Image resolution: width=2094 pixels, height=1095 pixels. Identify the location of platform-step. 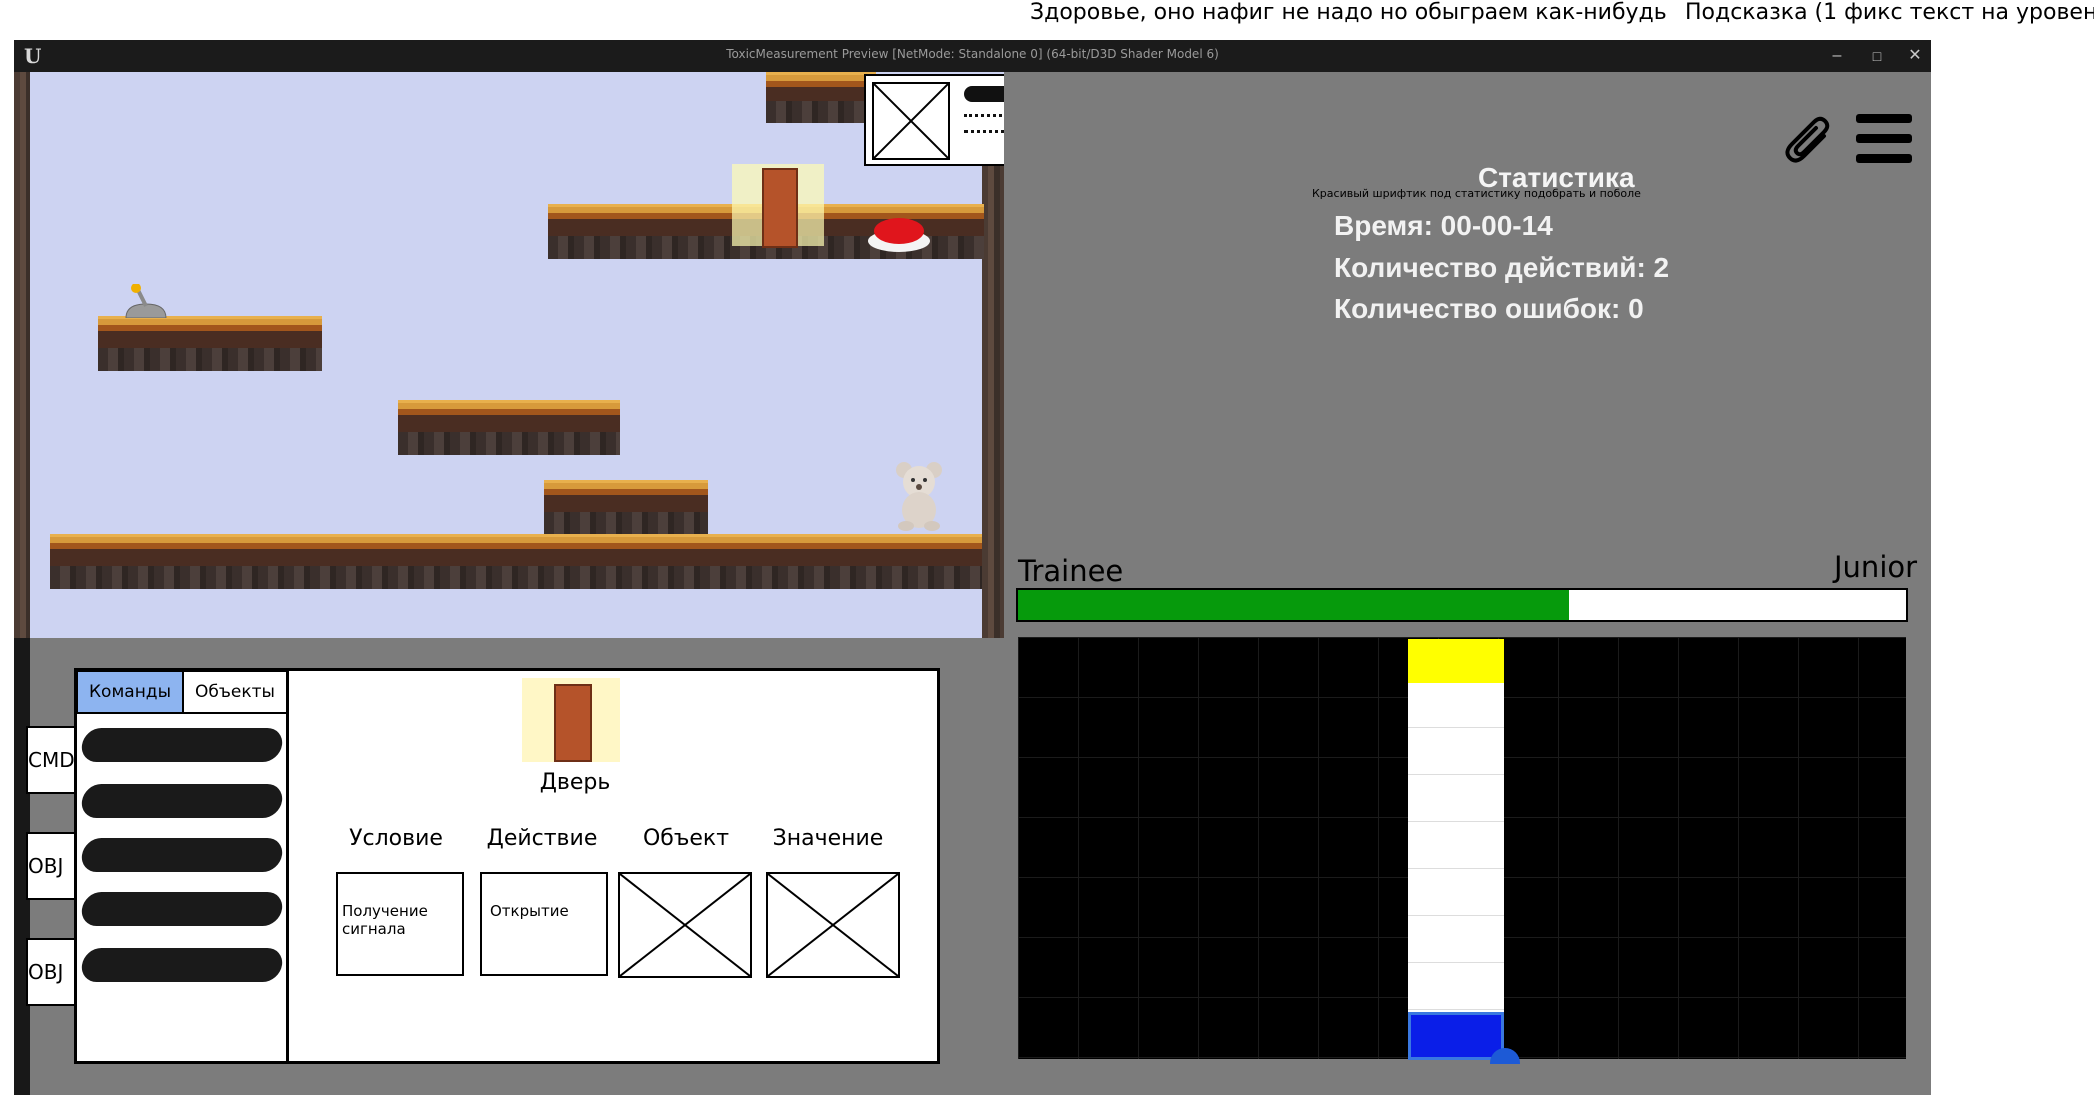
(626, 507).